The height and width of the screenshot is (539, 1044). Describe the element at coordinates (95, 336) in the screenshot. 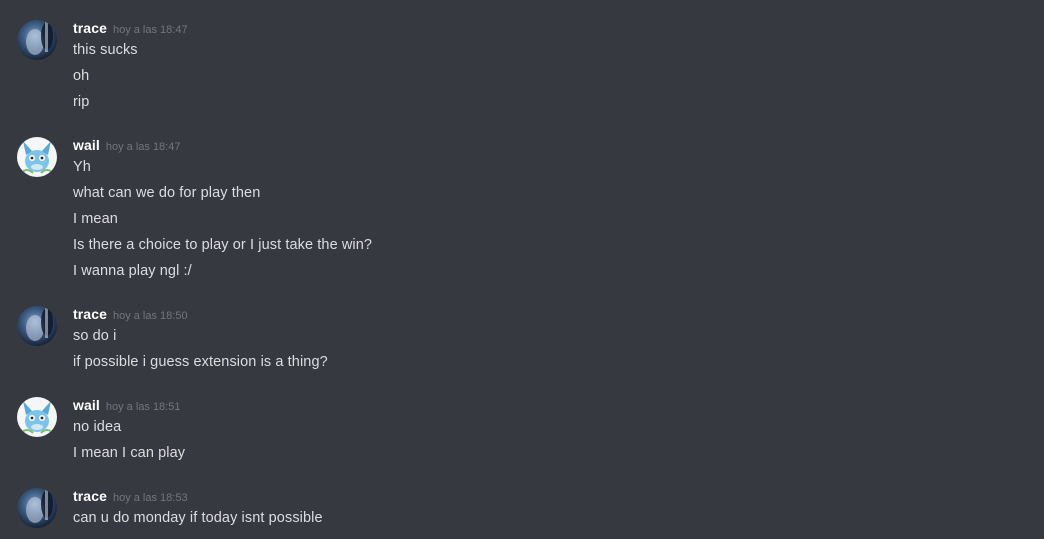

I see `message-line: so do i` at that location.